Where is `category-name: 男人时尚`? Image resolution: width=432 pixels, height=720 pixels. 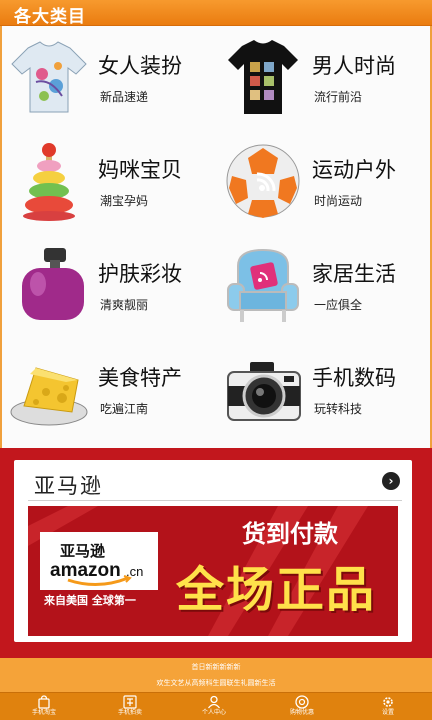
category-name: 男人时尚 is located at coordinates (354, 66).